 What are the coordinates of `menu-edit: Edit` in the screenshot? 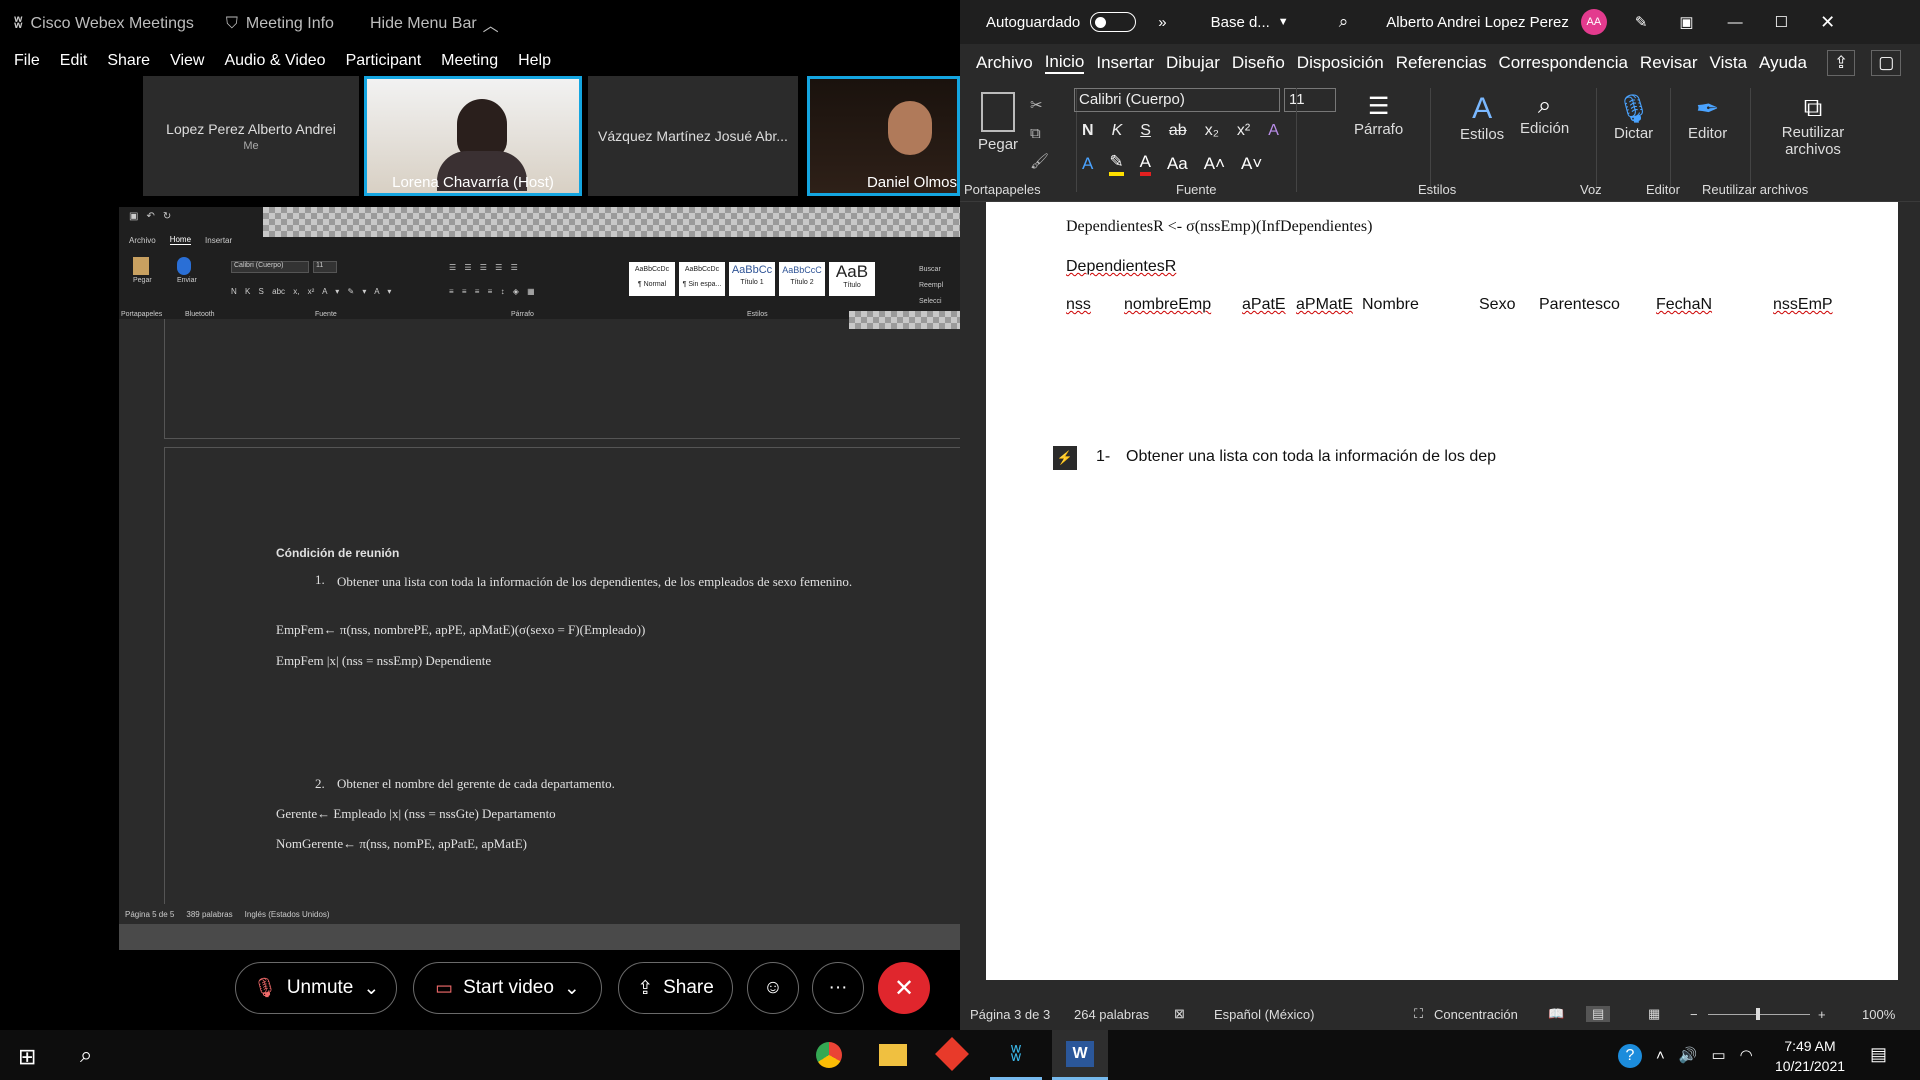 It's located at (74, 61).